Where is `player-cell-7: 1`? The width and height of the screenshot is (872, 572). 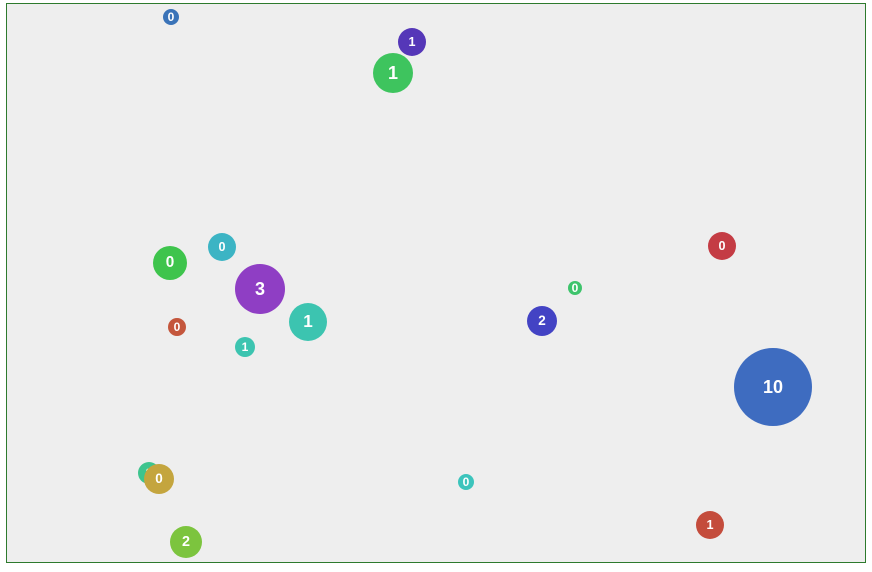 player-cell-7: 1 is located at coordinates (308, 322).